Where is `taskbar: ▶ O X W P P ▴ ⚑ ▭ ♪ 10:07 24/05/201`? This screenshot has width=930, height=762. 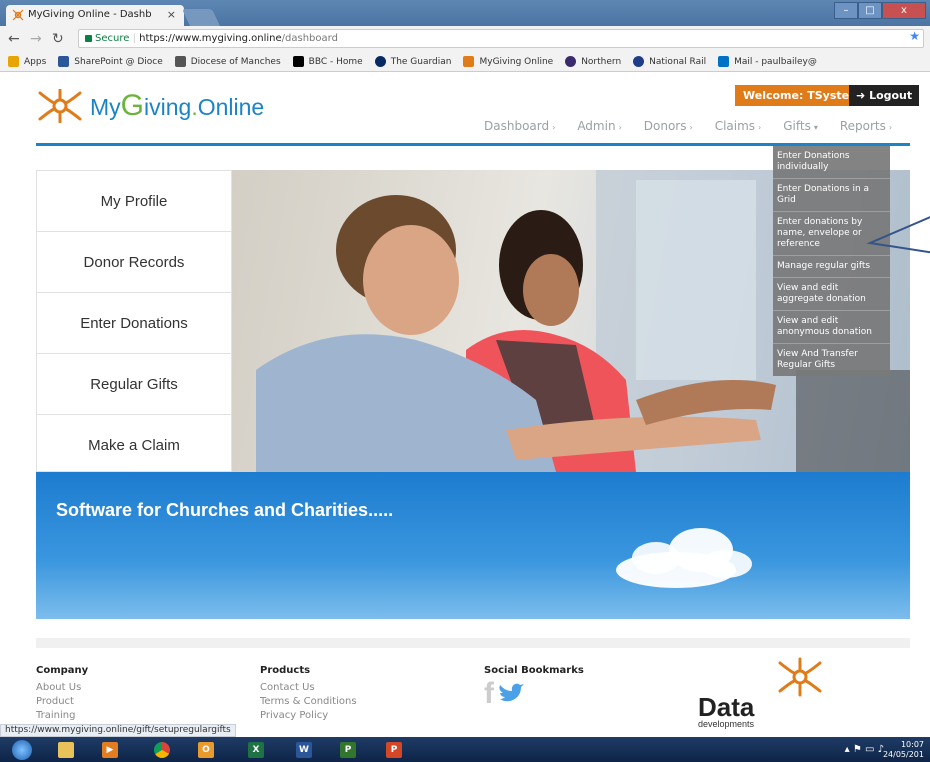
taskbar: ▶ O X W P P ▴ ⚑ ▭ ♪ 10:07 24/05/201 is located at coordinates (465, 749).